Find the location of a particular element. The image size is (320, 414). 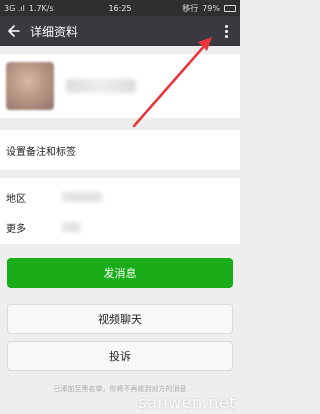

carrier-label: 移行 is located at coordinates (190, 8).